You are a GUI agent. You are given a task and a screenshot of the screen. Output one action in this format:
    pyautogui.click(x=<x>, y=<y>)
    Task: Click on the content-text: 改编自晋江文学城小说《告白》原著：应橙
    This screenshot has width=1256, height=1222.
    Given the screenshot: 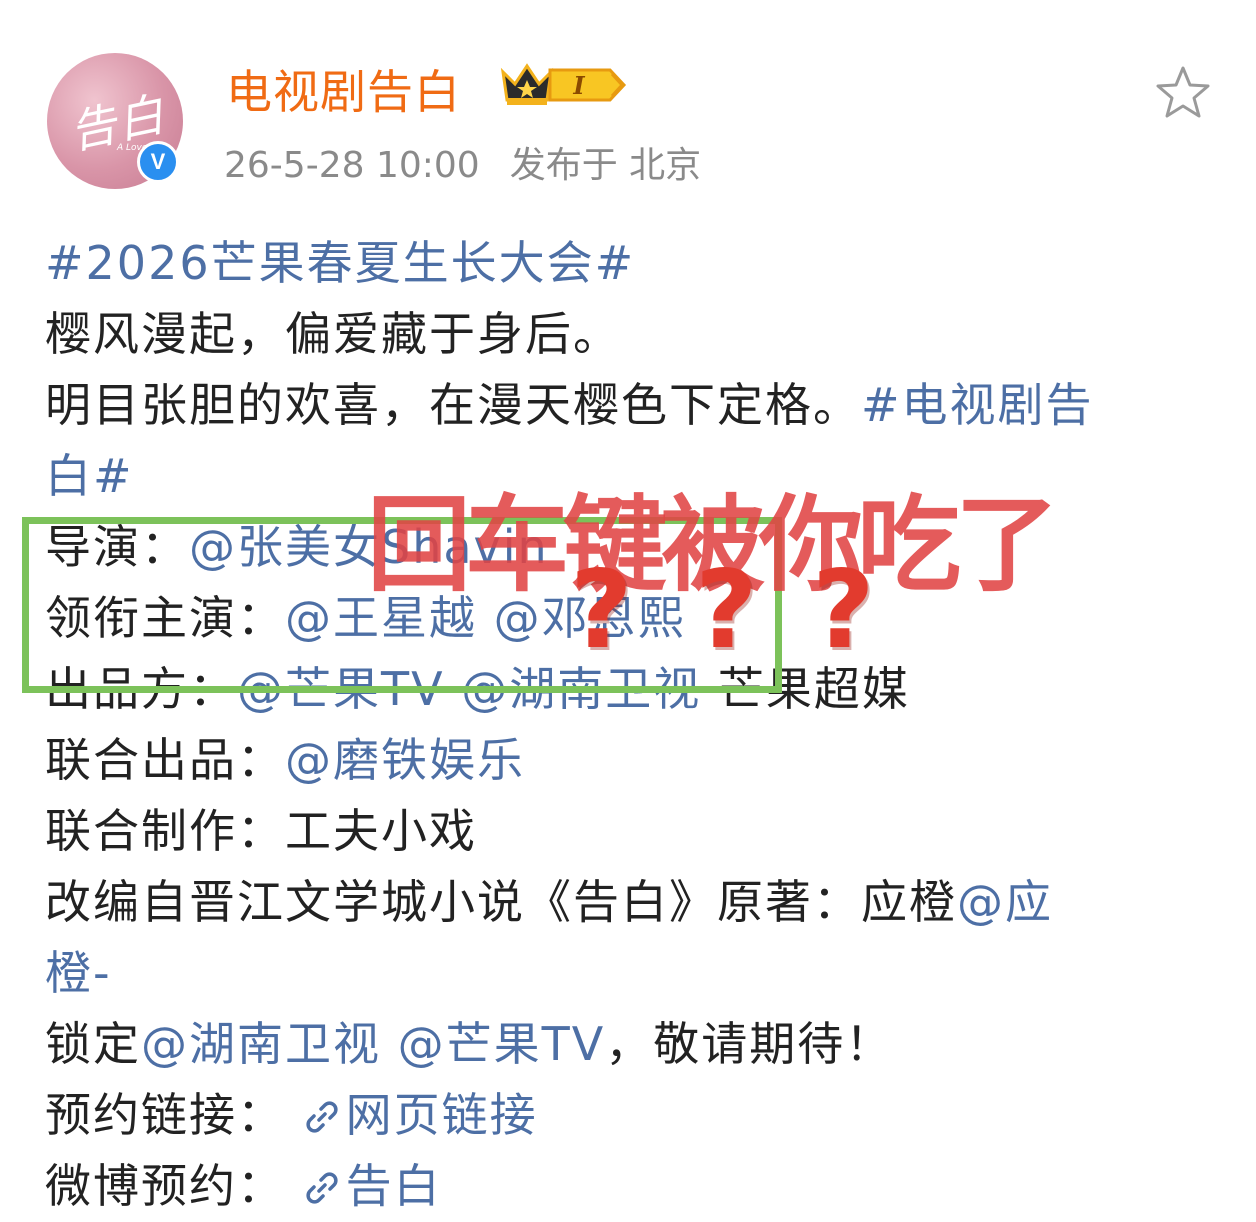 What is the action you would take?
    pyautogui.click(x=501, y=902)
    